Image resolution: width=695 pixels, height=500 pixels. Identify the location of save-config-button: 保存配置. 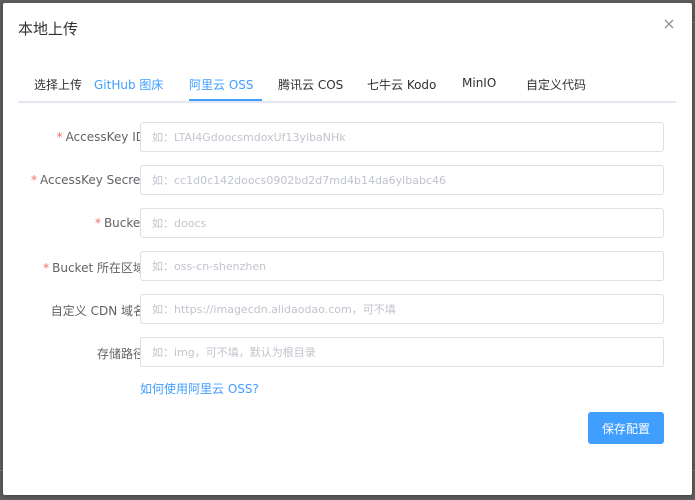
(626, 428).